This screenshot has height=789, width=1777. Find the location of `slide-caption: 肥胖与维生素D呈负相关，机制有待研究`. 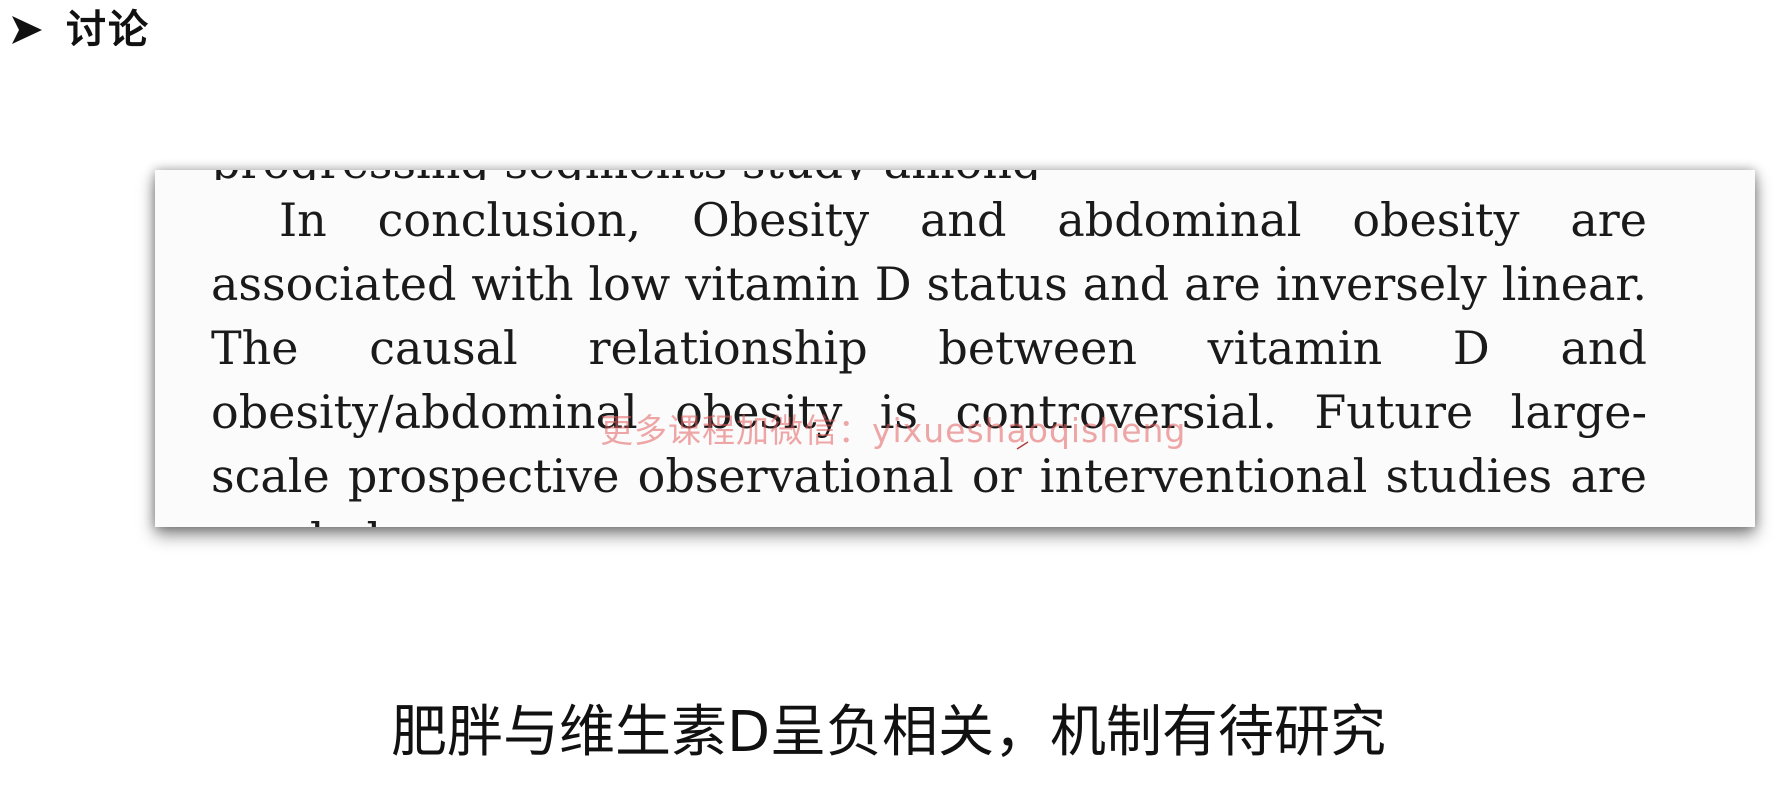

slide-caption: 肥胖与维生素D呈负相关，机制有待研究 is located at coordinates (888, 732).